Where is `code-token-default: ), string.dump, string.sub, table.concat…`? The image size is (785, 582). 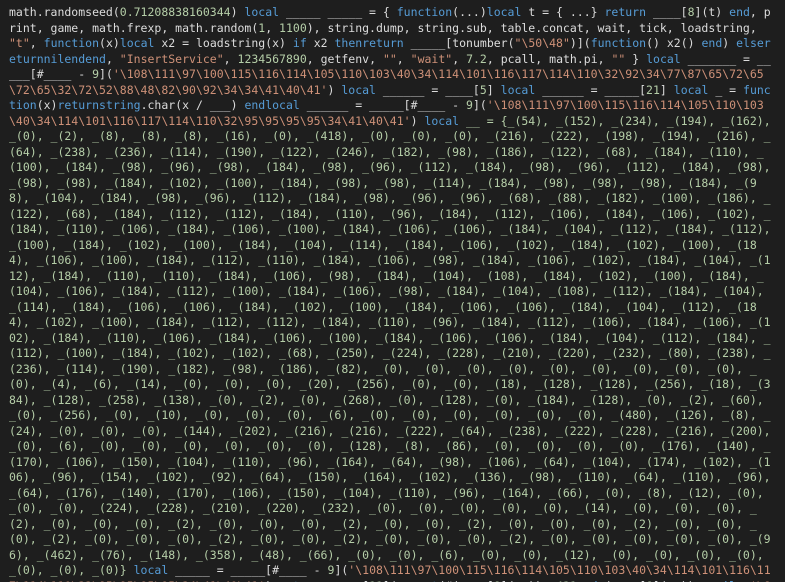 code-token-default: ), string.dump, string.sub, table.concat… is located at coordinates (535, 27).